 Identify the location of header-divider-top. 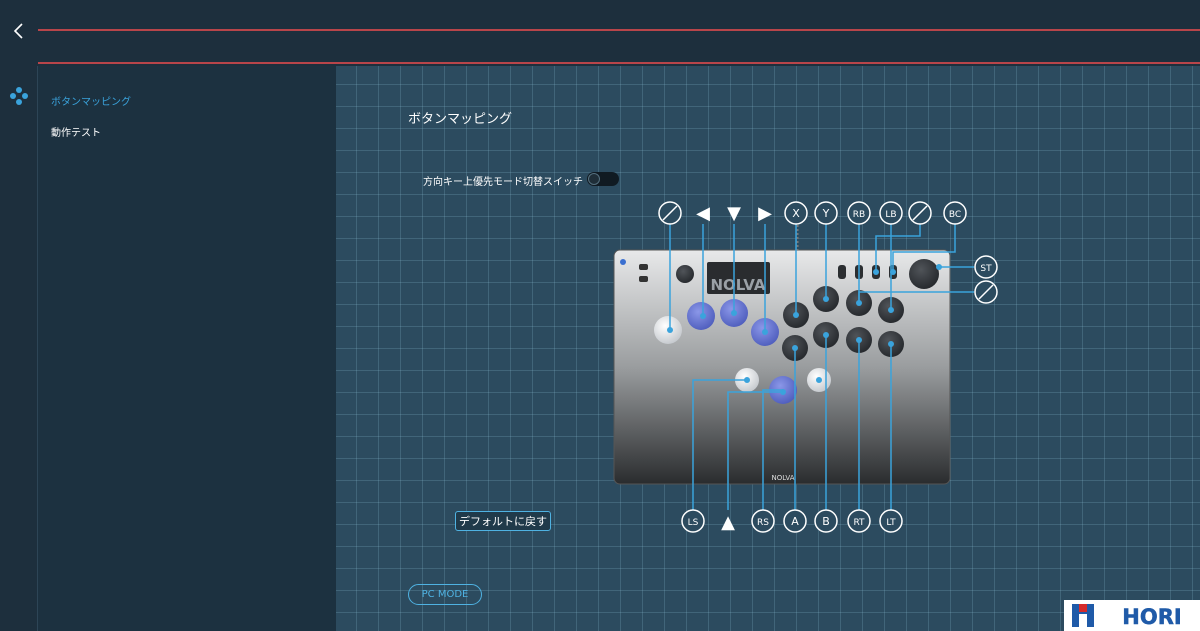
(619, 30).